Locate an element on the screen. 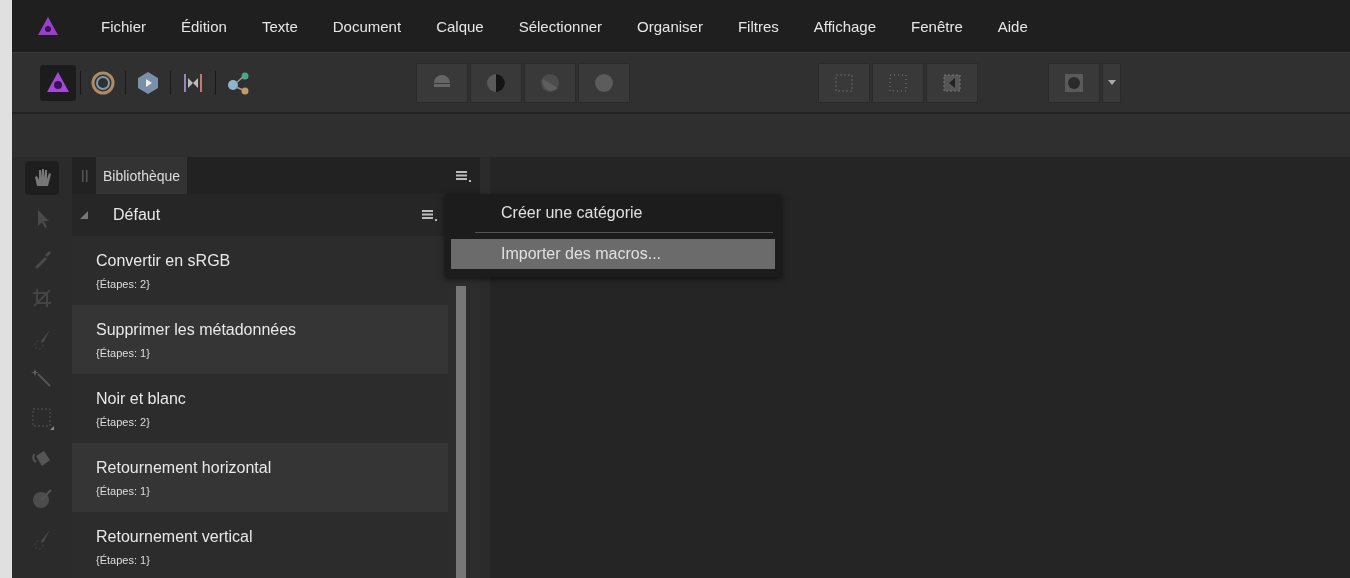  tool-button is located at coordinates (42, 178).